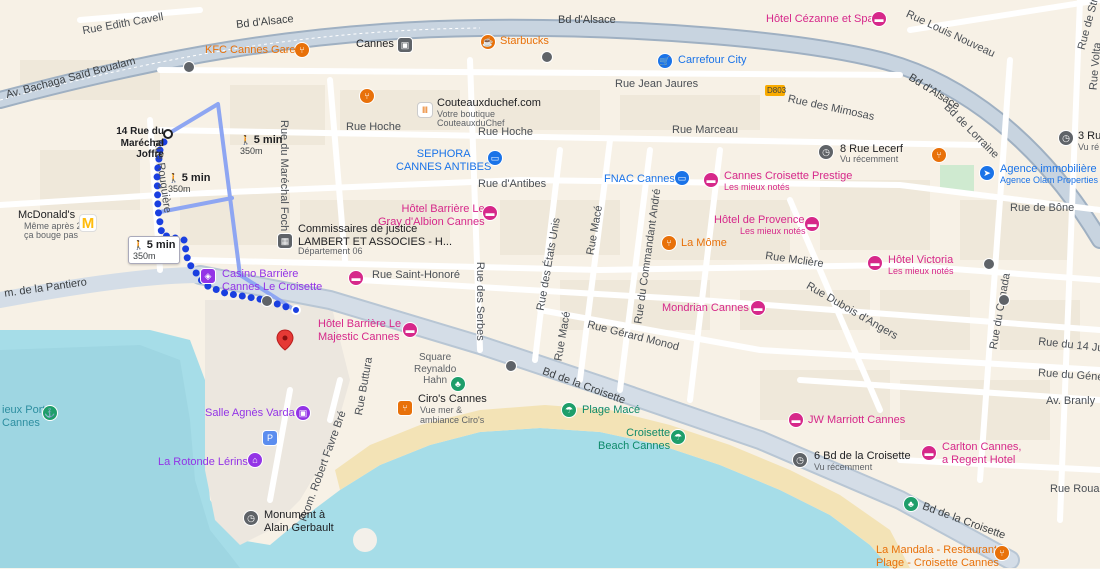  Describe the element at coordinates (285, 241) in the screenshot. I see `building-icon: ▦` at that location.